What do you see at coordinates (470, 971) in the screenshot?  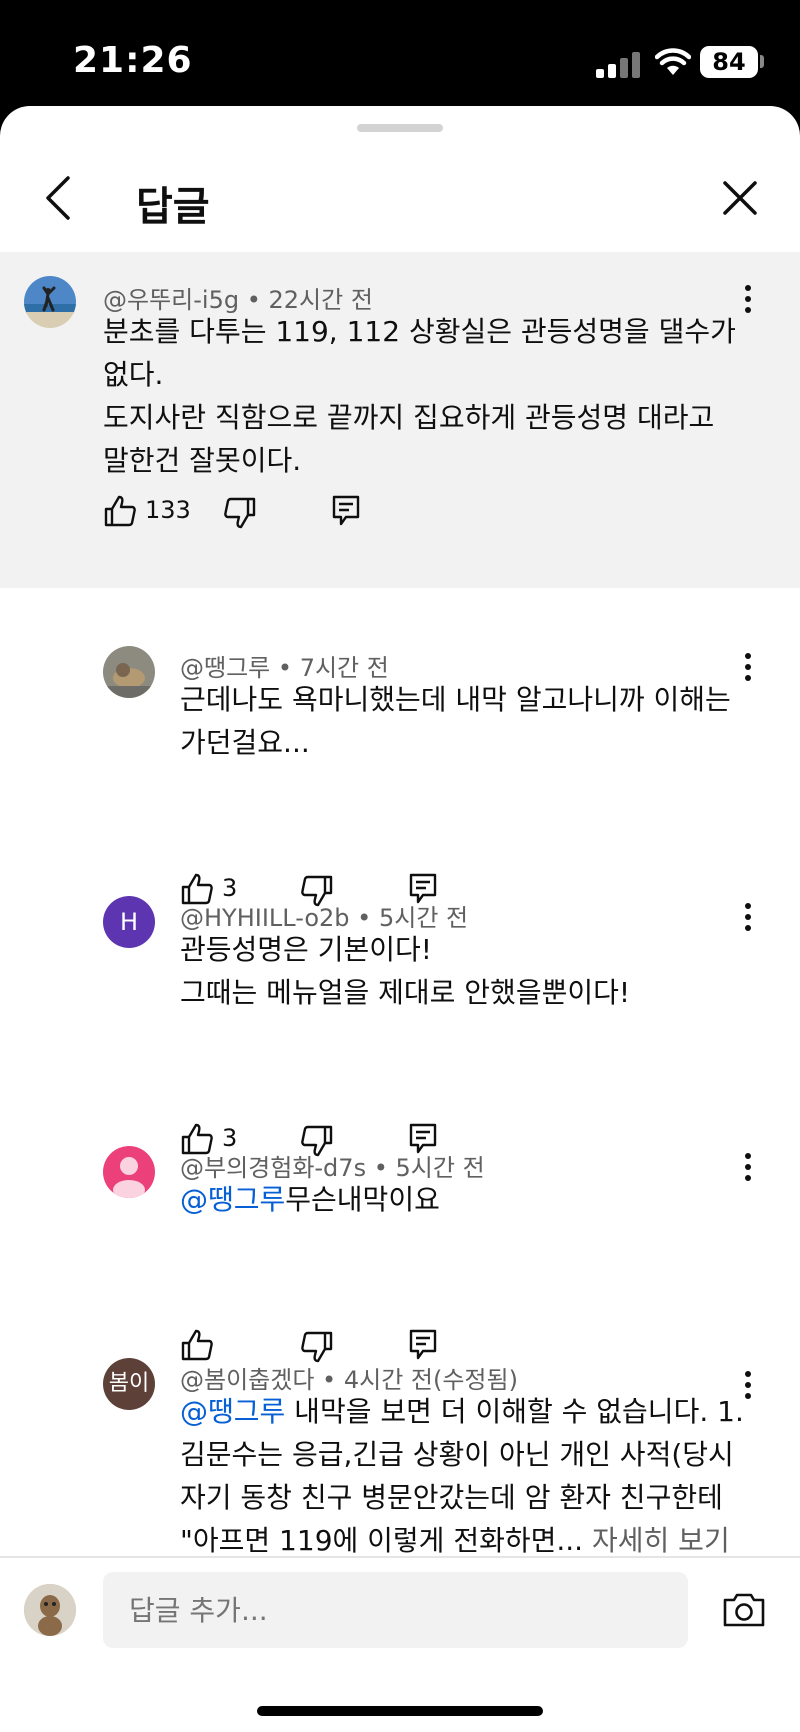 I see `comment-text: 관등성명은 기본이다! 그때는 메뉴얼을 제대로 안했을뿐이다!` at bounding box center [470, 971].